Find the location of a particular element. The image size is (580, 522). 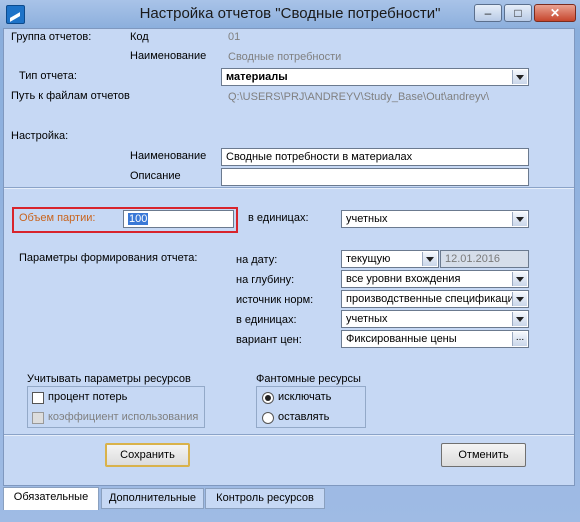

keep-radio is located at coordinates (268, 418).